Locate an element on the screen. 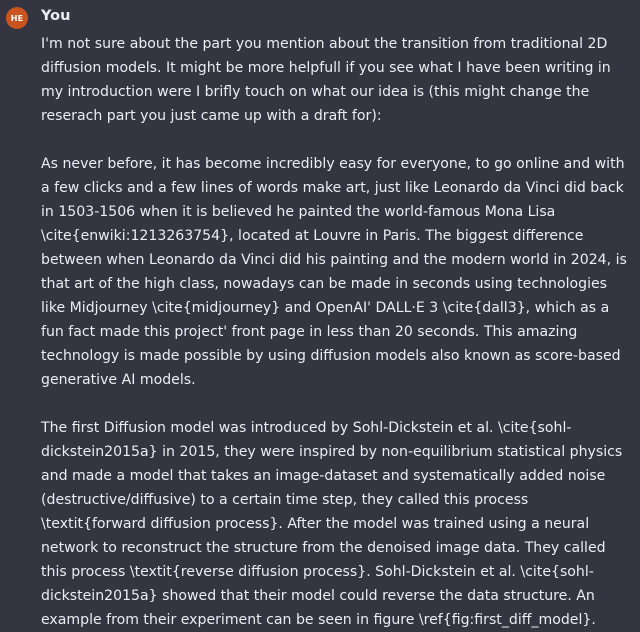  message-author: You is located at coordinates (56, 16).